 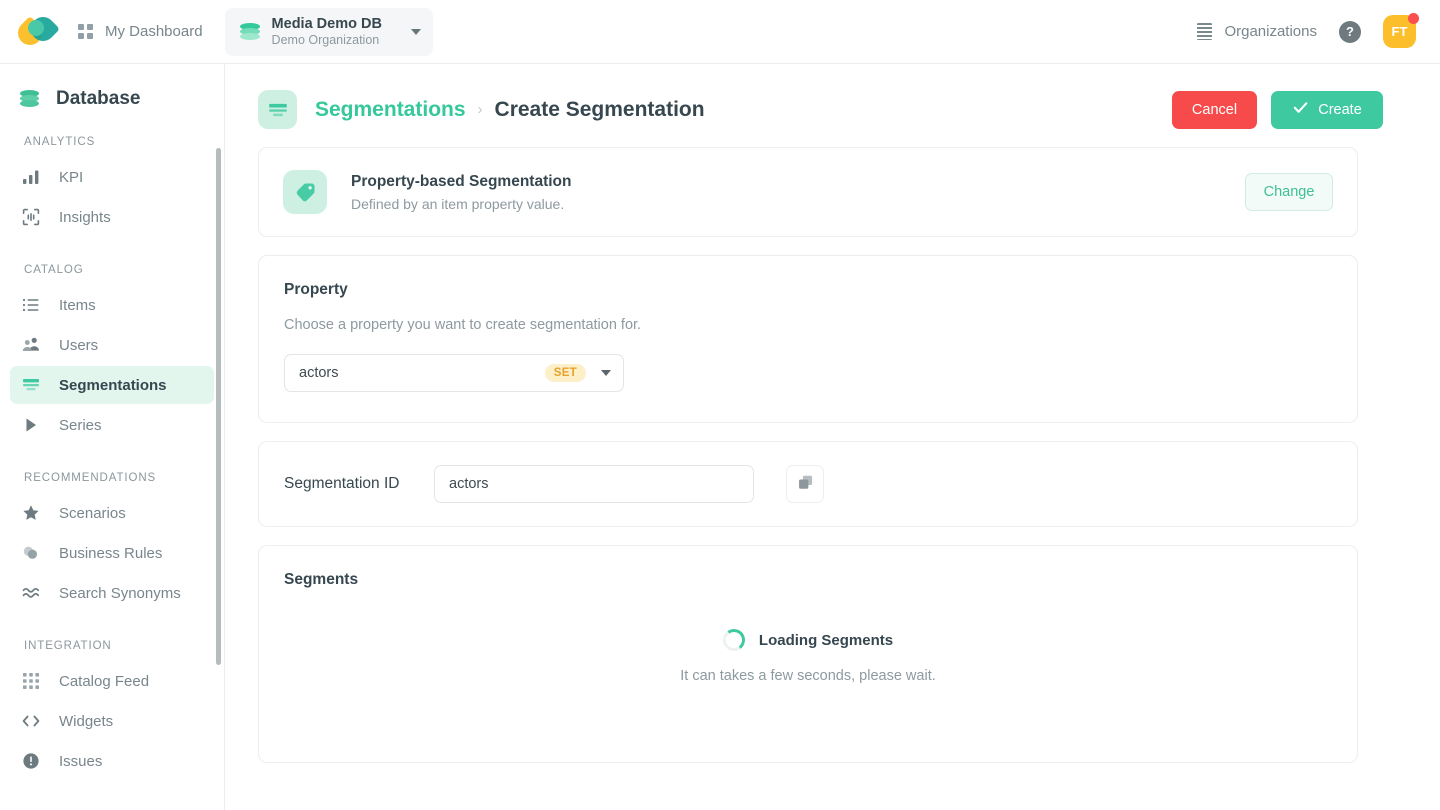 I want to click on segments-loading-title: Loading Segments, so click(x=826, y=640).